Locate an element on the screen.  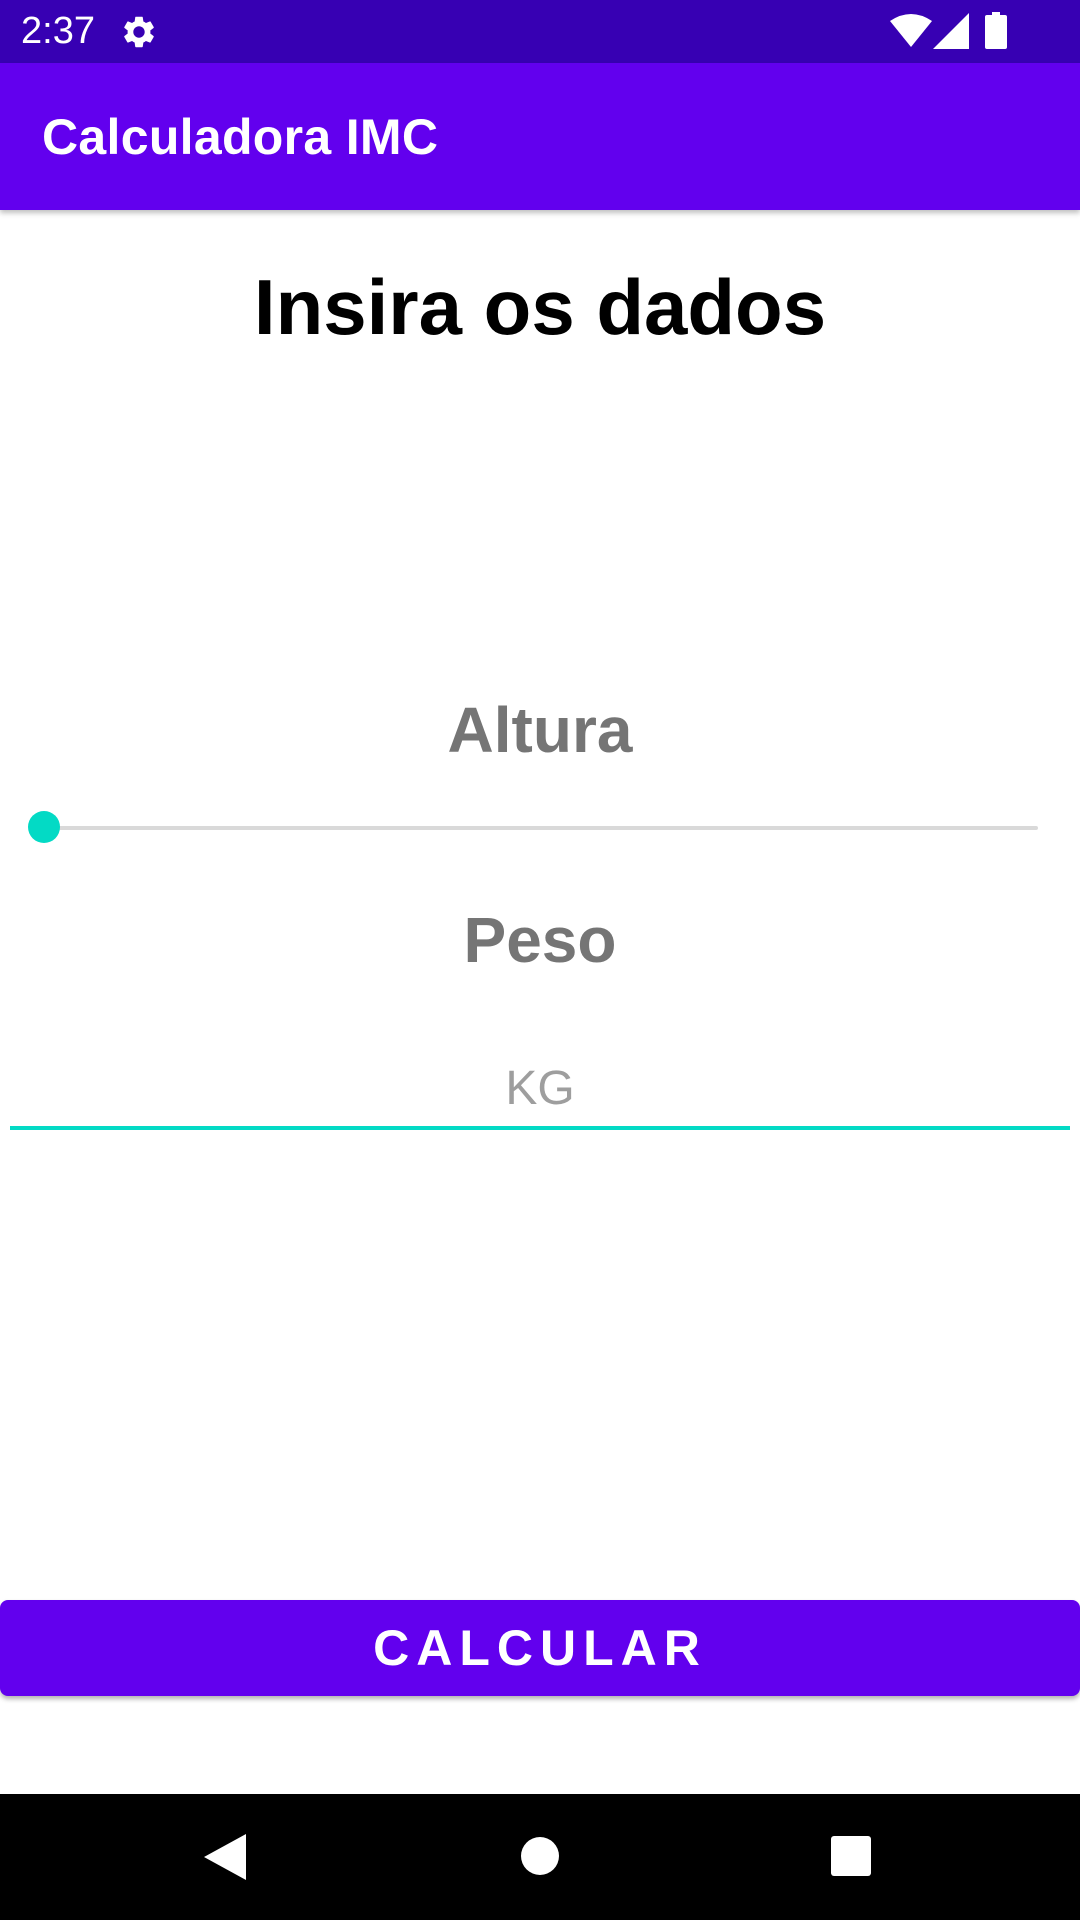
slider-thumb is located at coordinates (44, 827).